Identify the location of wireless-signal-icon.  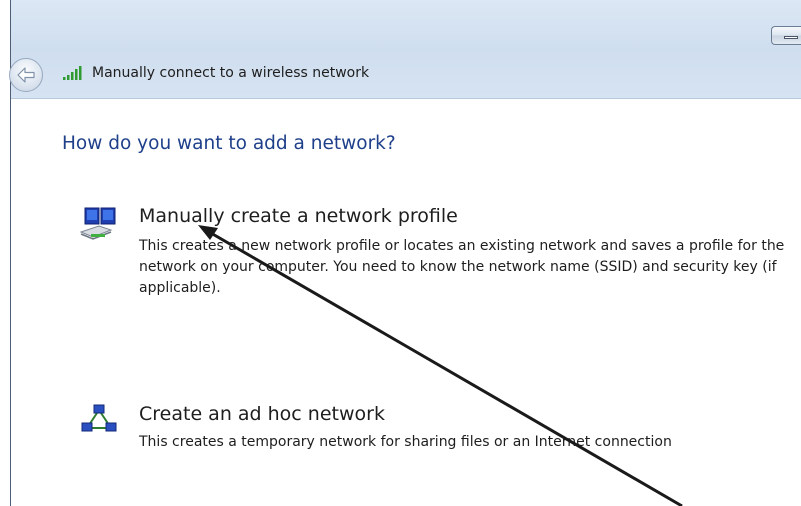
(72, 73).